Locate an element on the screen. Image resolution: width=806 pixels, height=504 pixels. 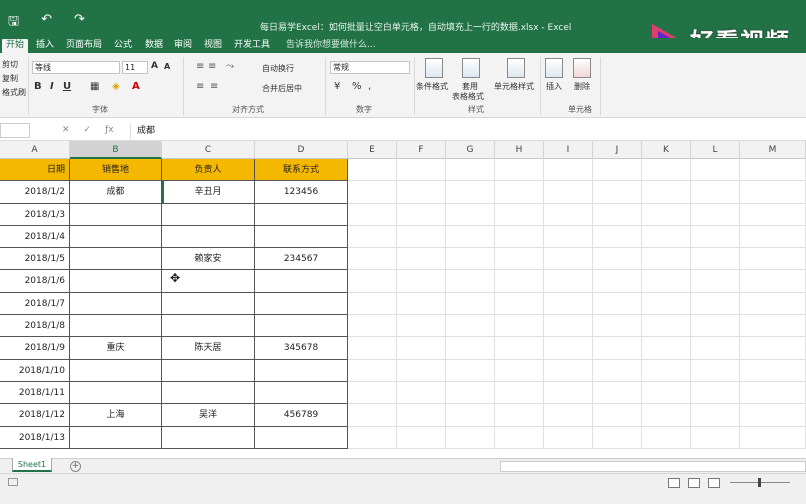
cell-a: 2018/1/6 is located at coordinates (35, 281).